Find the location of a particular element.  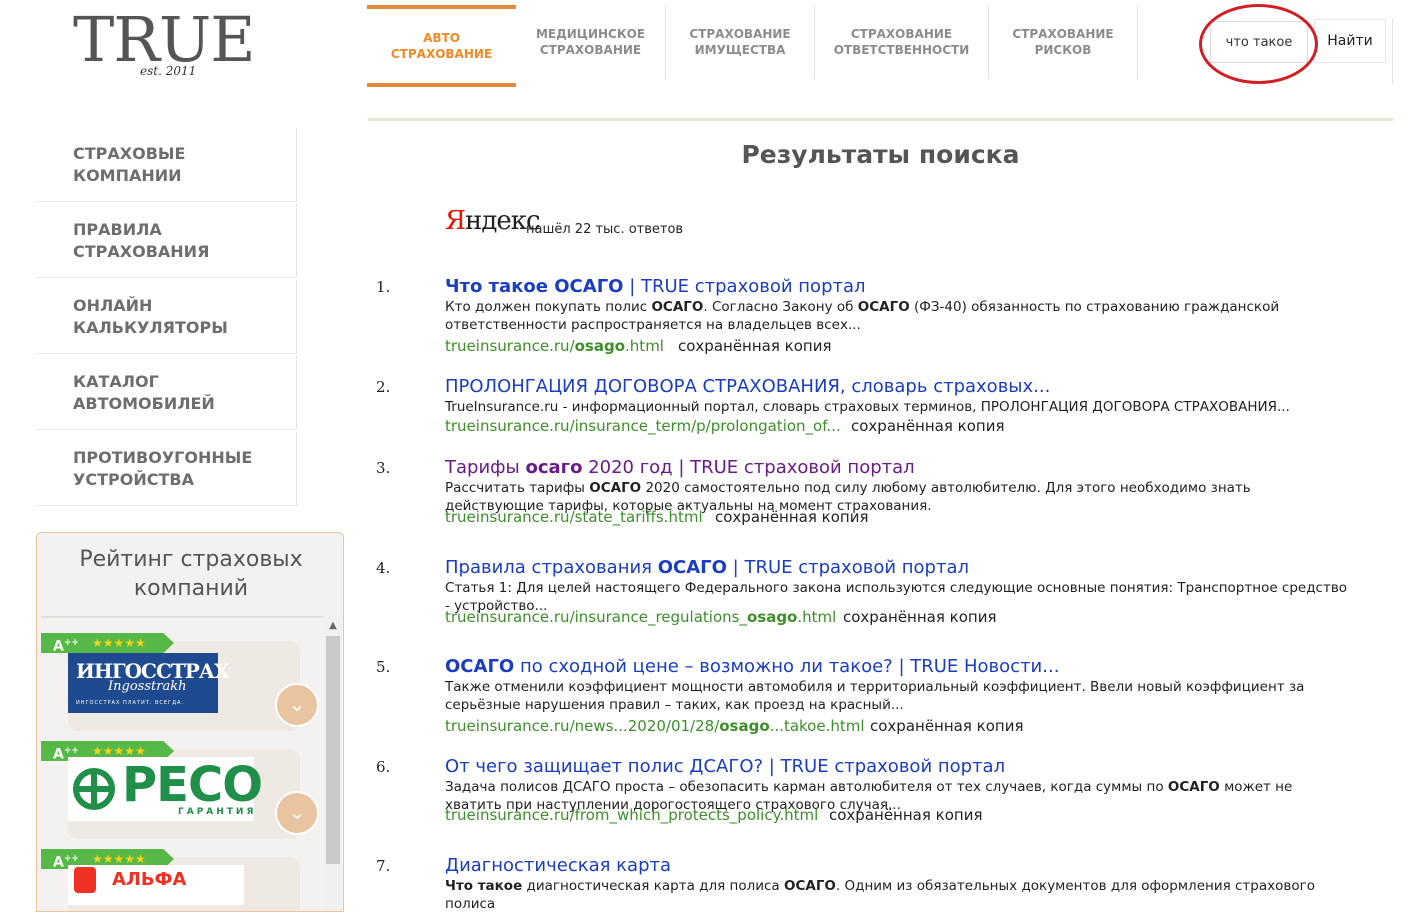

logo-line: АЛЬФА is located at coordinates (149, 879).